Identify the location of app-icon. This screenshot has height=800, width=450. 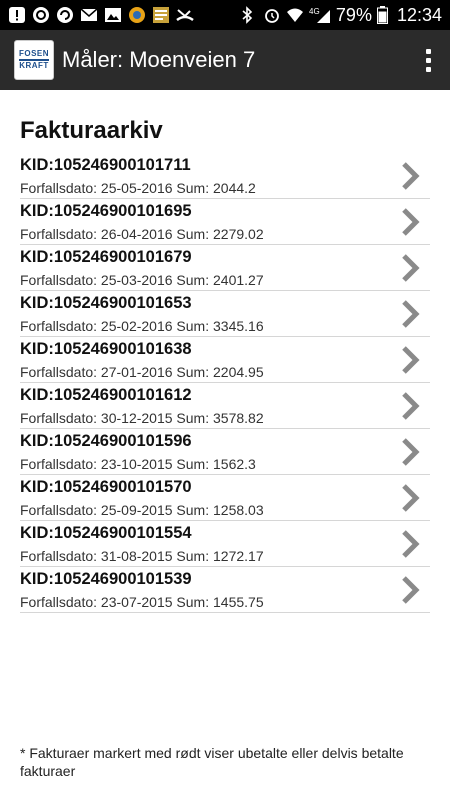
(137, 15).